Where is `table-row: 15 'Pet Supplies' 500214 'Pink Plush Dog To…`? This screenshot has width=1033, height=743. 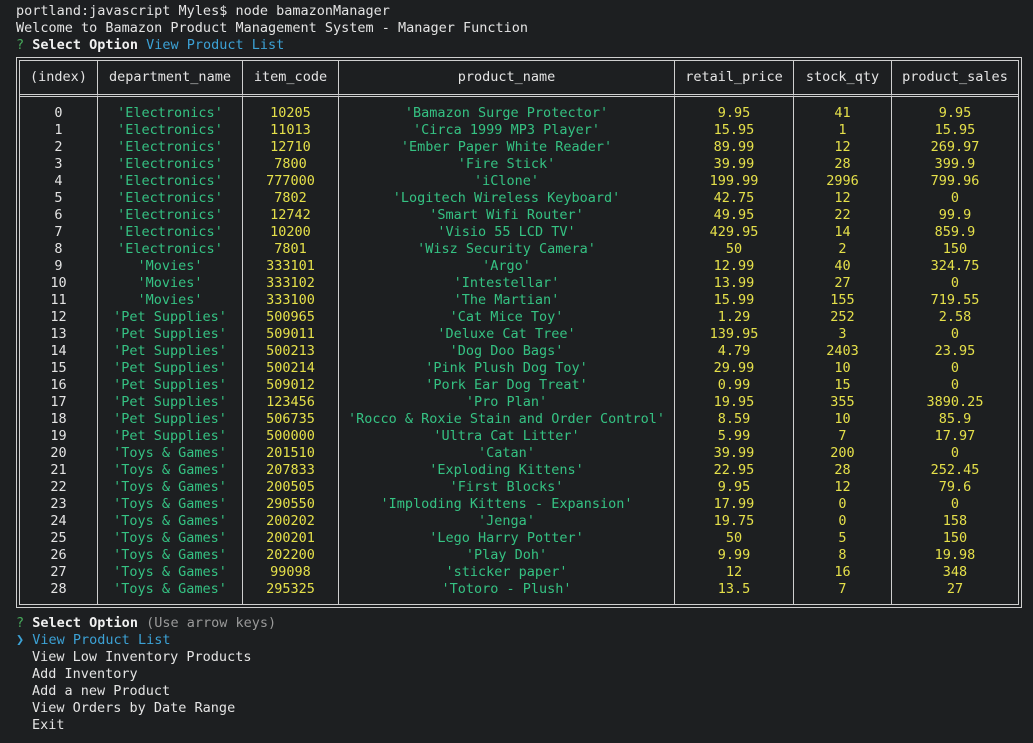
table-row: 15 'Pet Supplies' 500214 'Pink Plush Dog To… is located at coordinates (519, 368).